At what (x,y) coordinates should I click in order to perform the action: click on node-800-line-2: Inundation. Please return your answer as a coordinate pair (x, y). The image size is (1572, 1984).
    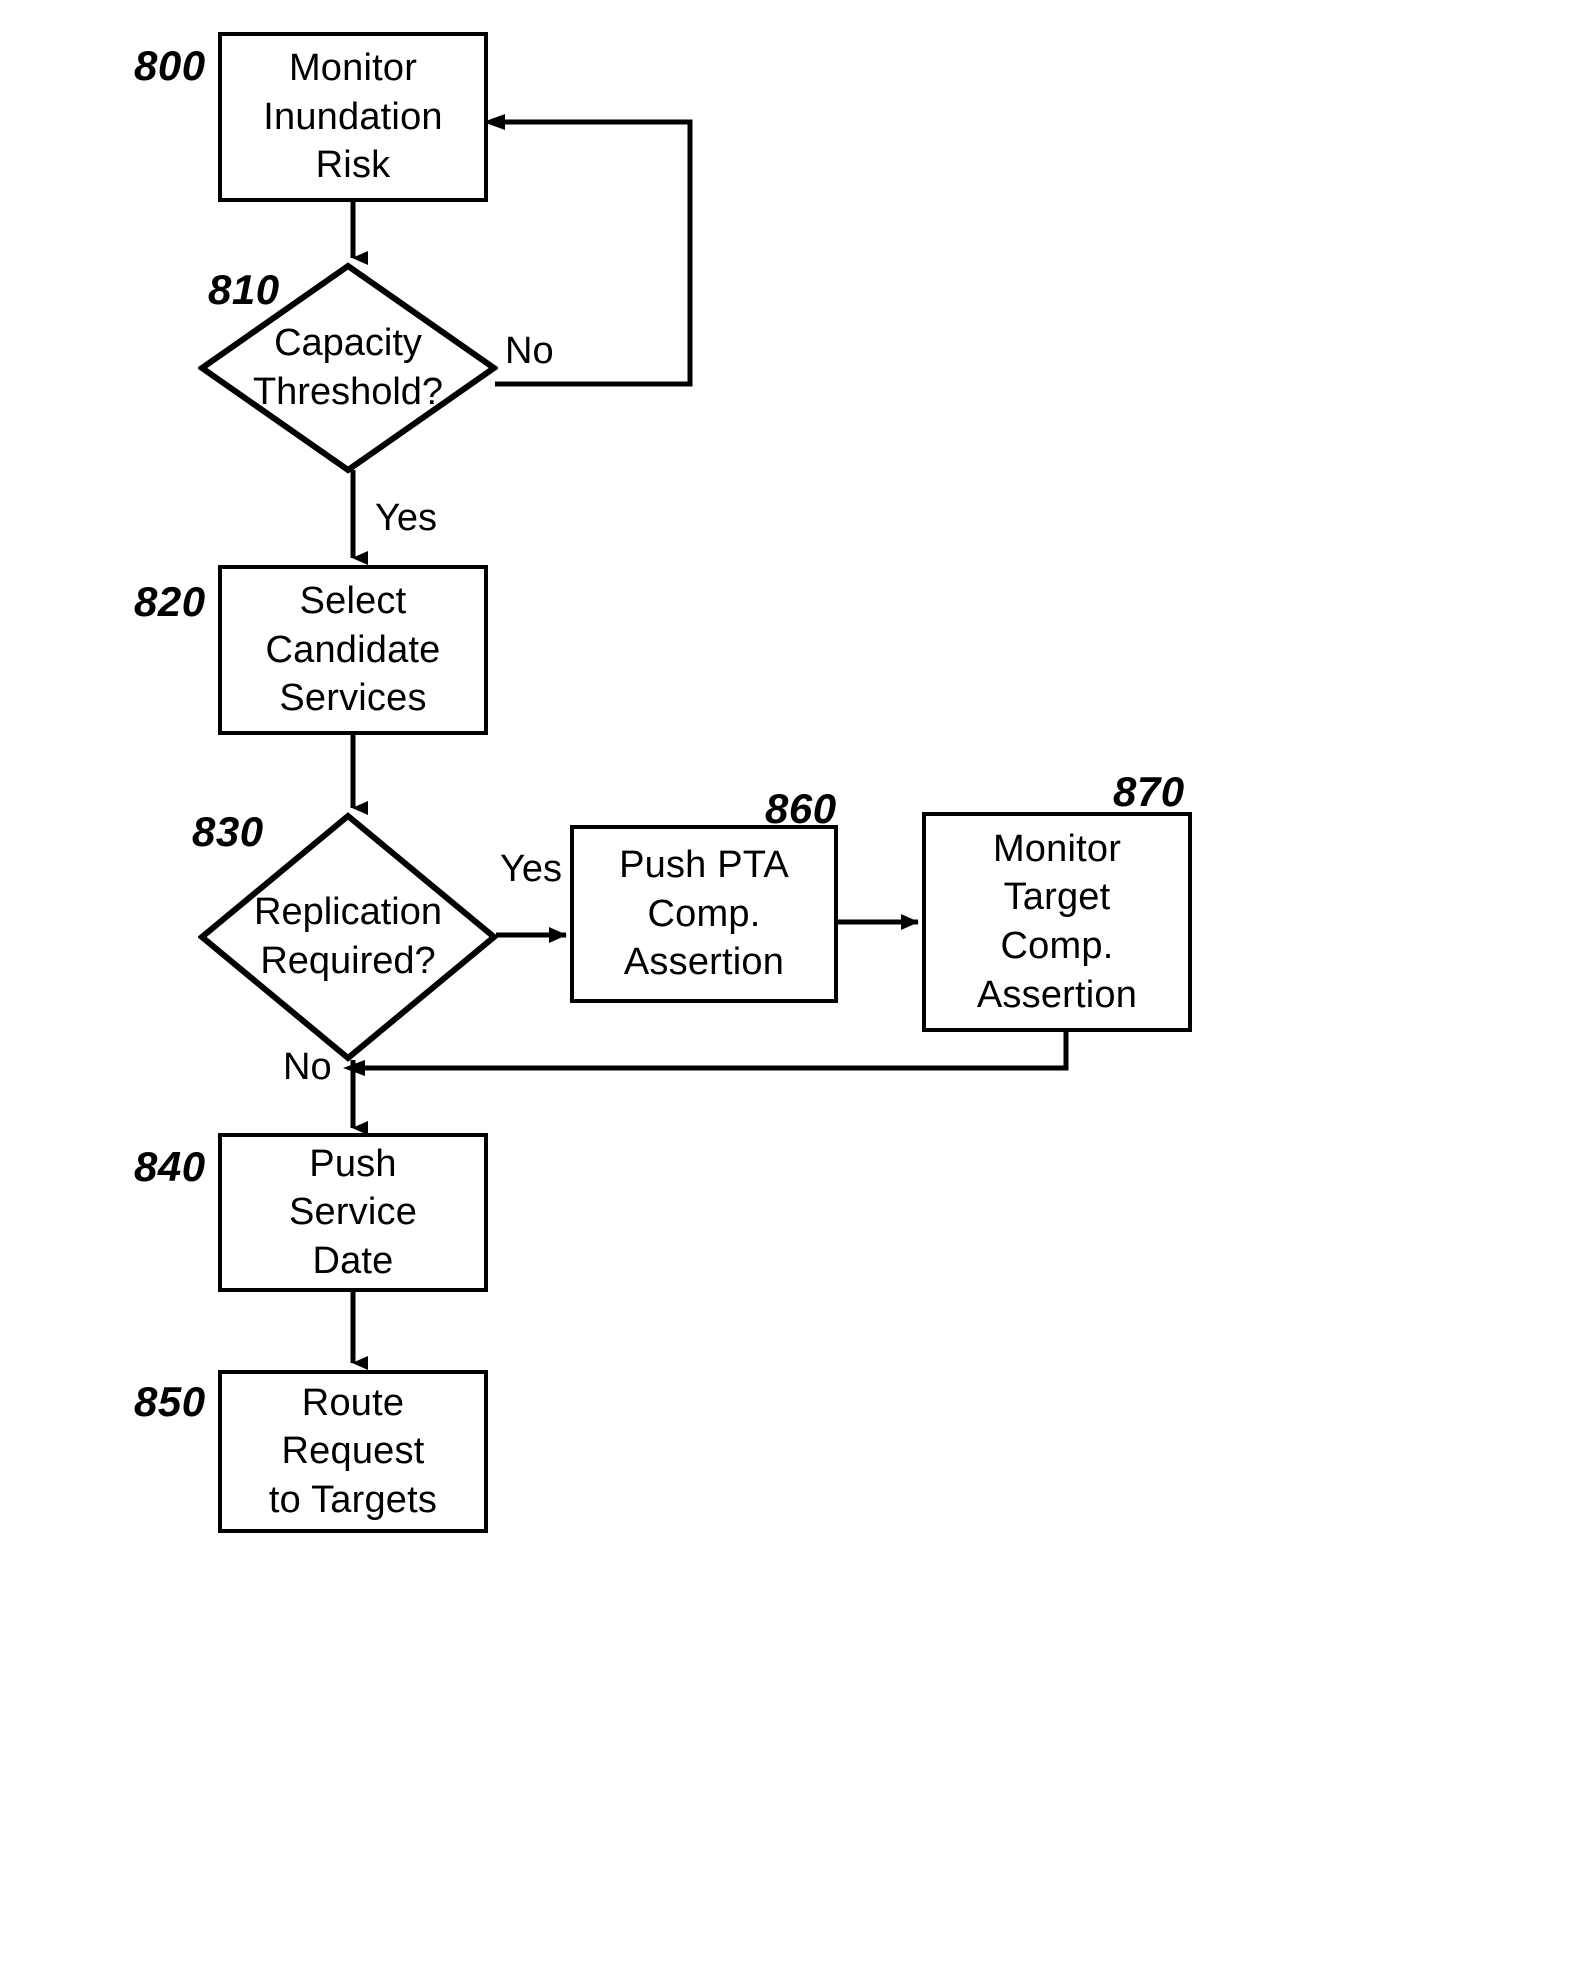
    Looking at the image, I should click on (353, 116).